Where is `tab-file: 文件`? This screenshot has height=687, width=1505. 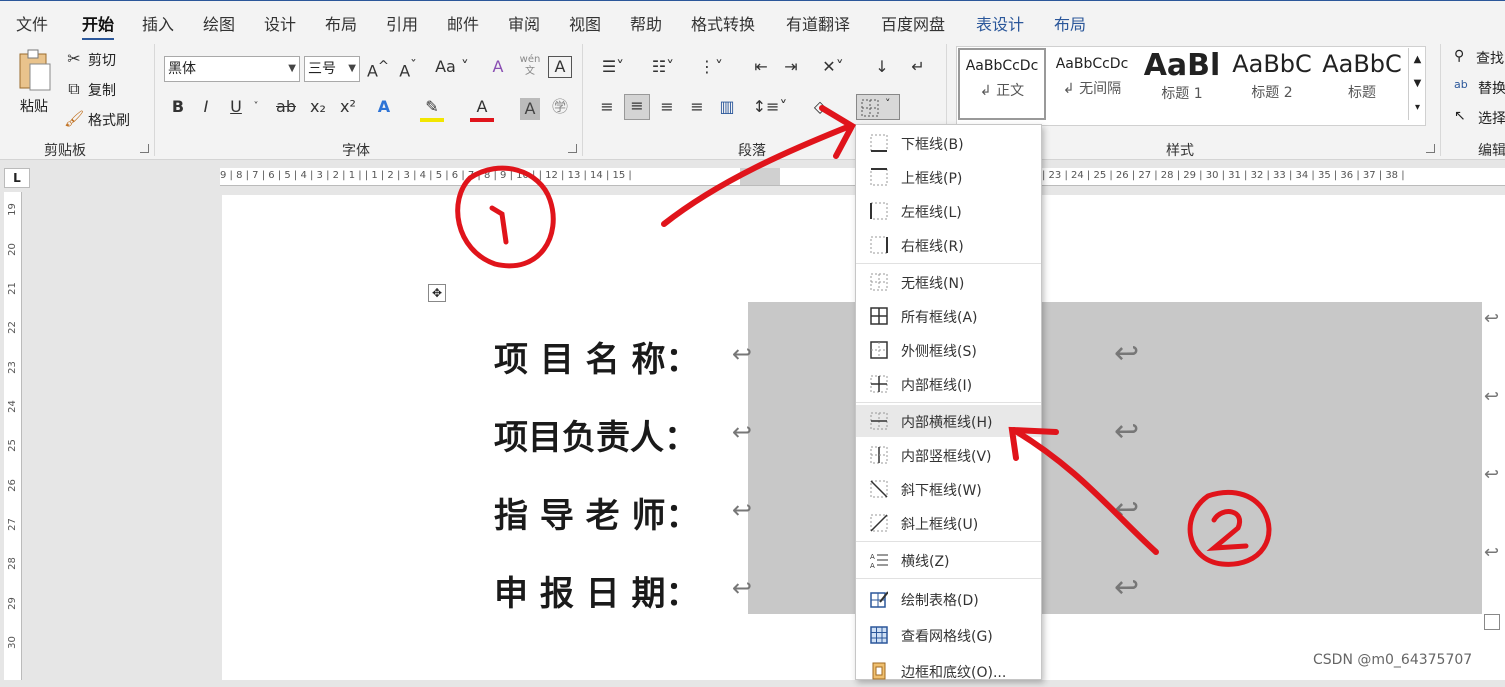 tab-file: 文件 is located at coordinates (32, 23).